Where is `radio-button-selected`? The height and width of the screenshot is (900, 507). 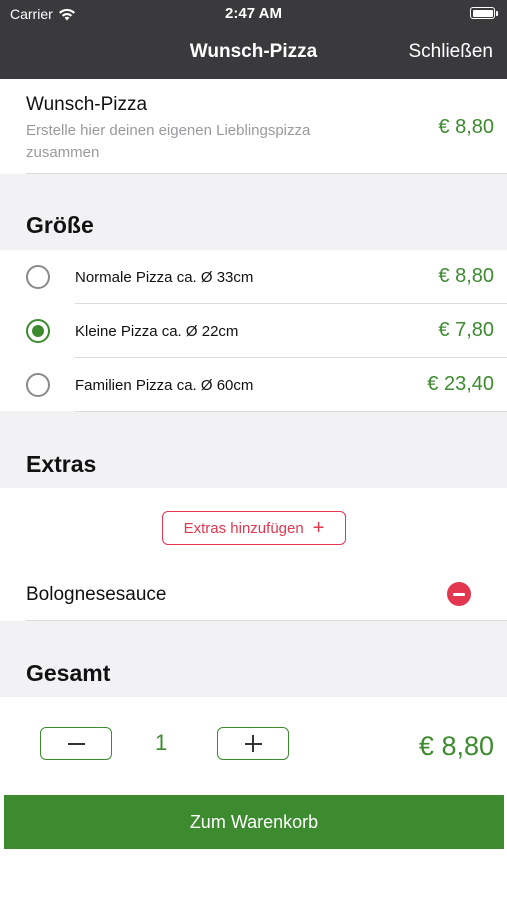
radio-button-selected is located at coordinates (38, 331).